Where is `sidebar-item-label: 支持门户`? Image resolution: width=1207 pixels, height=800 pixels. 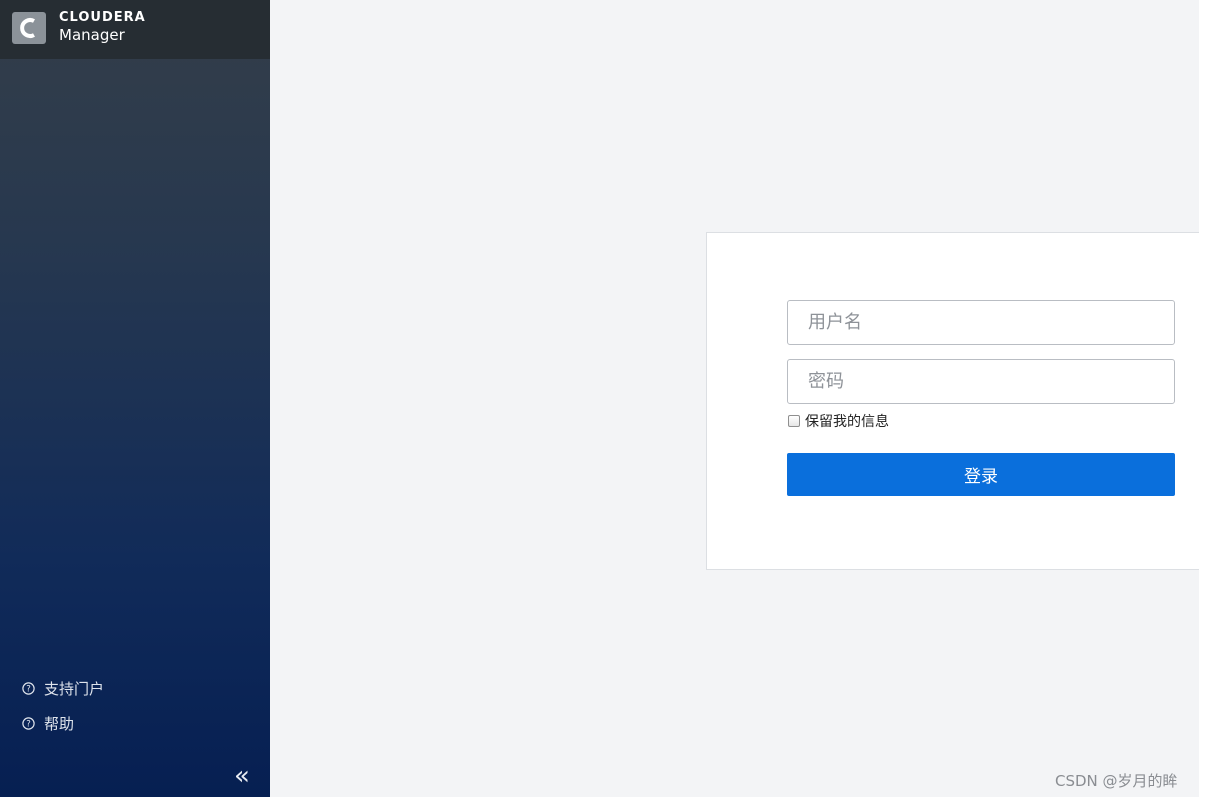 sidebar-item-label: 支持门户 is located at coordinates (74, 688).